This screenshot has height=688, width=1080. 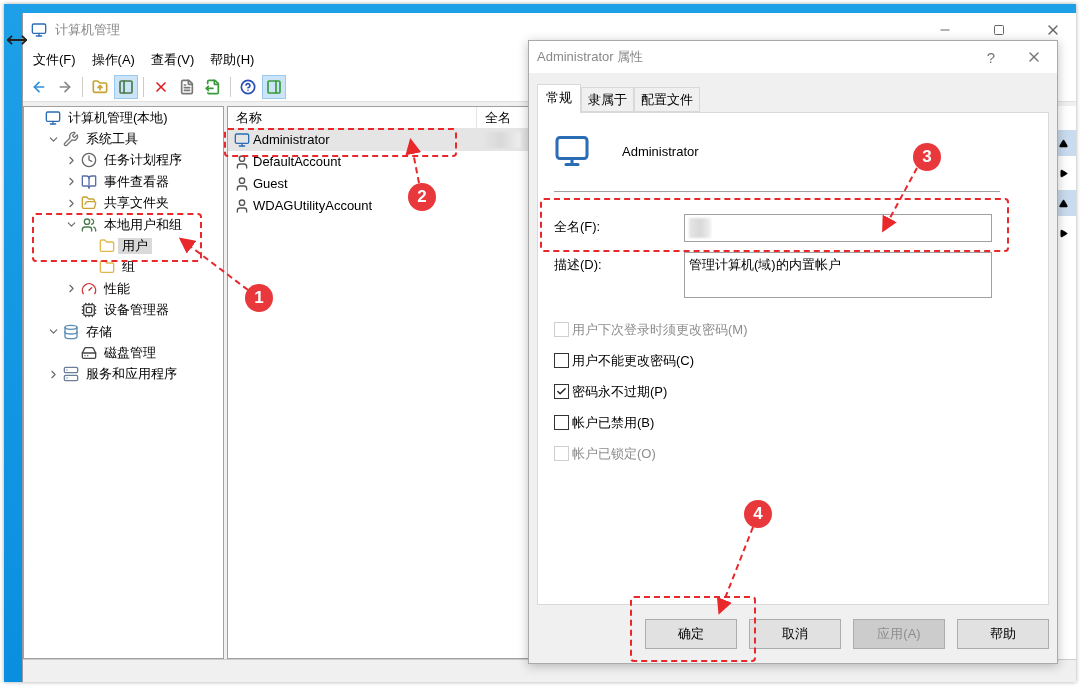 I want to click on field-label: 描述(D):, so click(x=578, y=265).